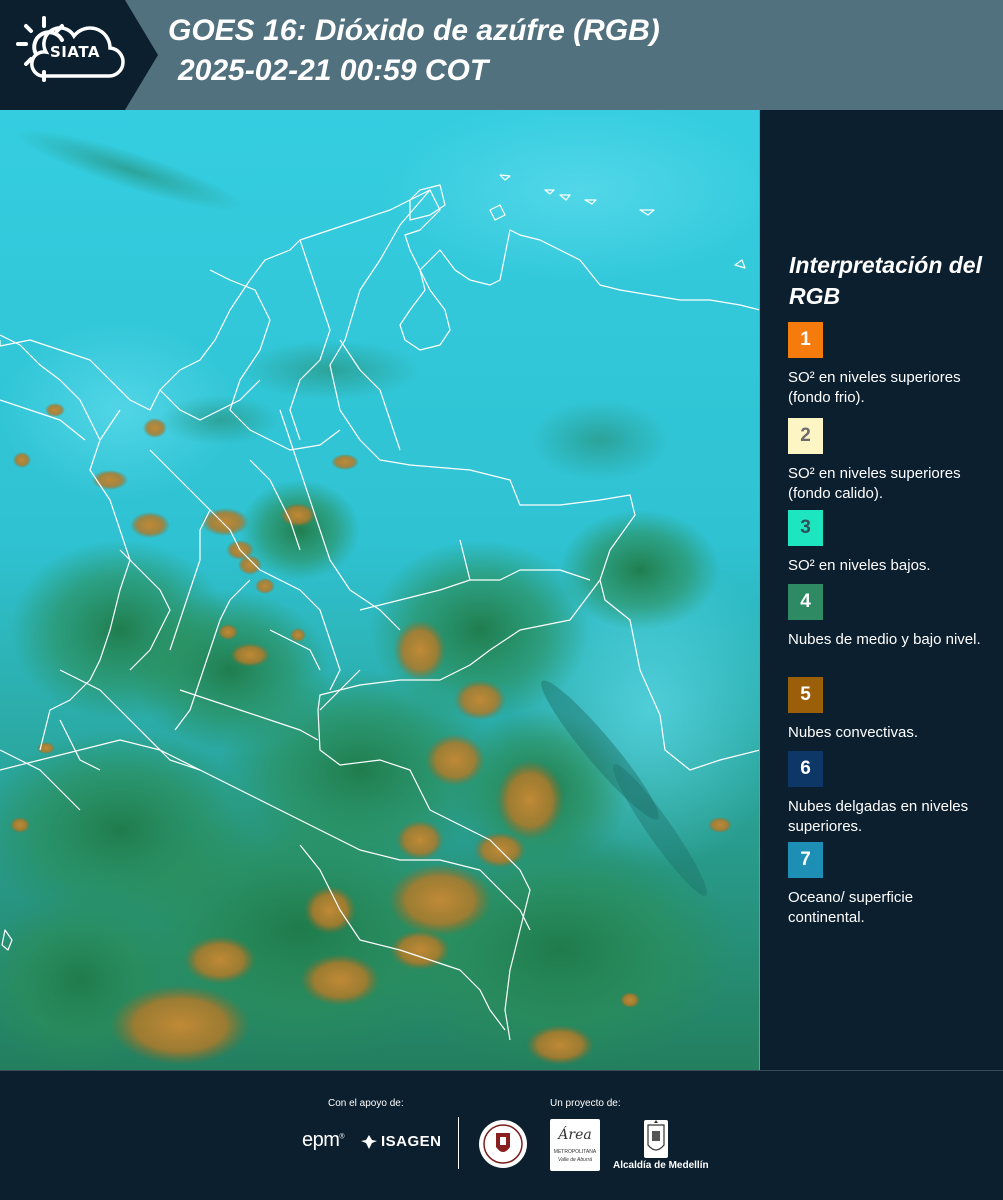 Image resolution: width=1003 pixels, height=1200 pixels. What do you see at coordinates (575, 1135) in the screenshot?
I see `area-logo-main: Área` at bounding box center [575, 1135].